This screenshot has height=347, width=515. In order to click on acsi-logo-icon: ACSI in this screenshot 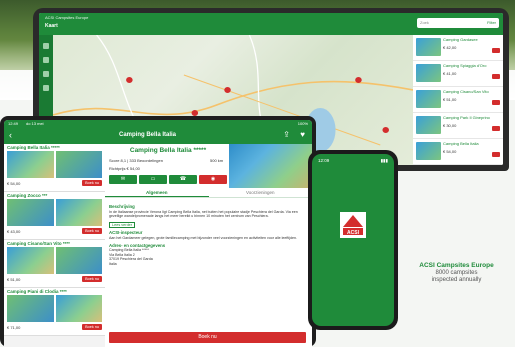, I will do `click(353, 225)`.